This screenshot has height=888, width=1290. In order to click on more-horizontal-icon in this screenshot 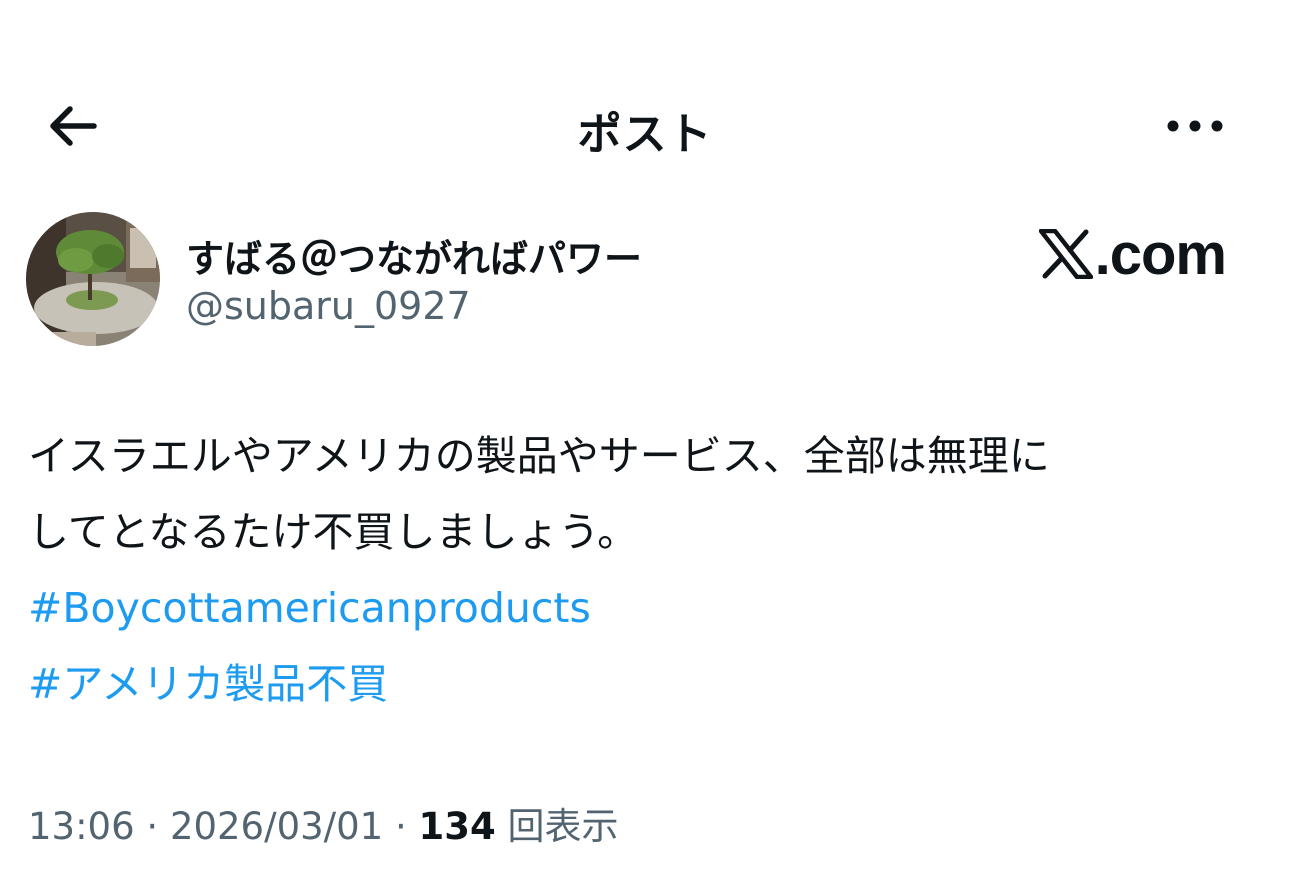, I will do `click(1195, 126)`.